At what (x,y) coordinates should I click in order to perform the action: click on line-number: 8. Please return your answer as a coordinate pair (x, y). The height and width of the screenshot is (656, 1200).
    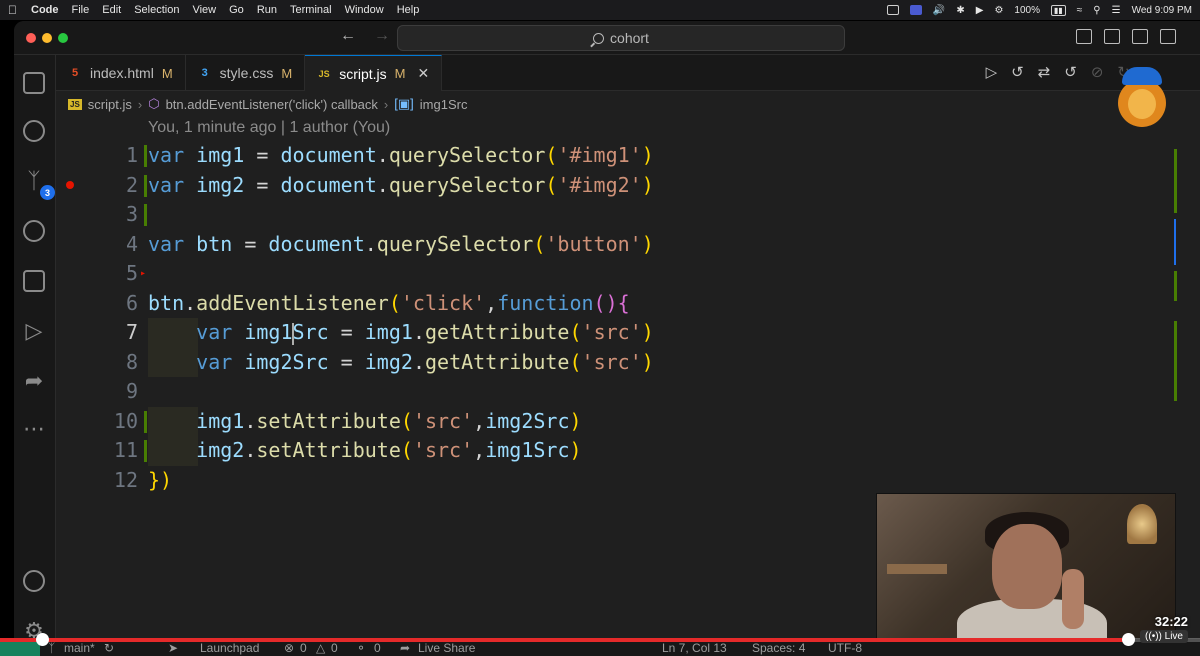
    Looking at the image, I should click on (97, 363).